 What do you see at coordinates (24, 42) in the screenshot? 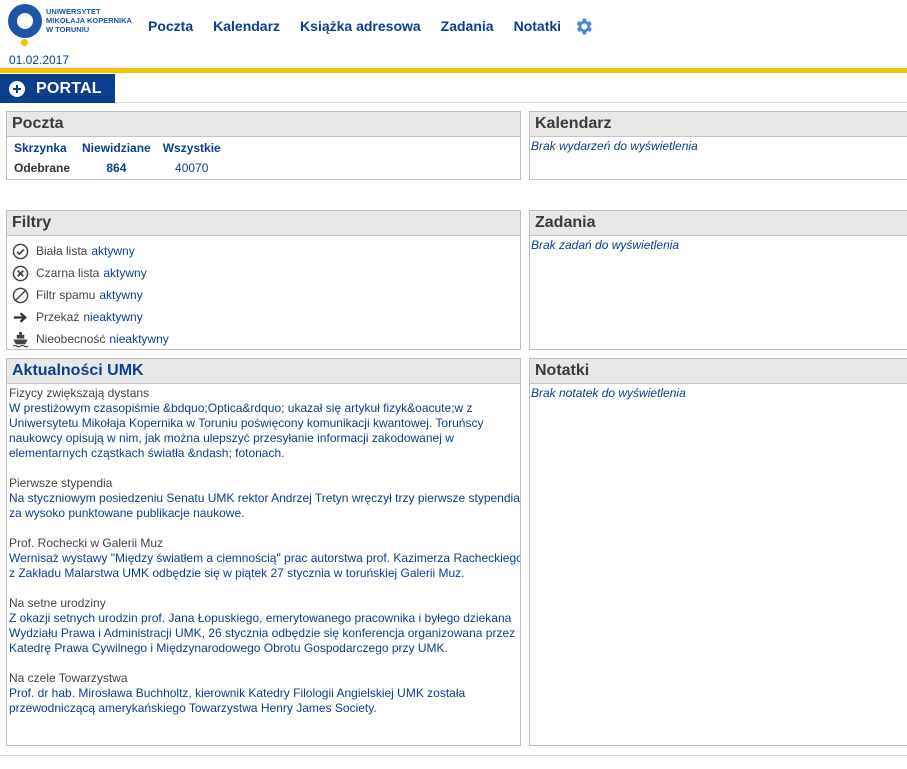
I see `logo-dot` at bounding box center [24, 42].